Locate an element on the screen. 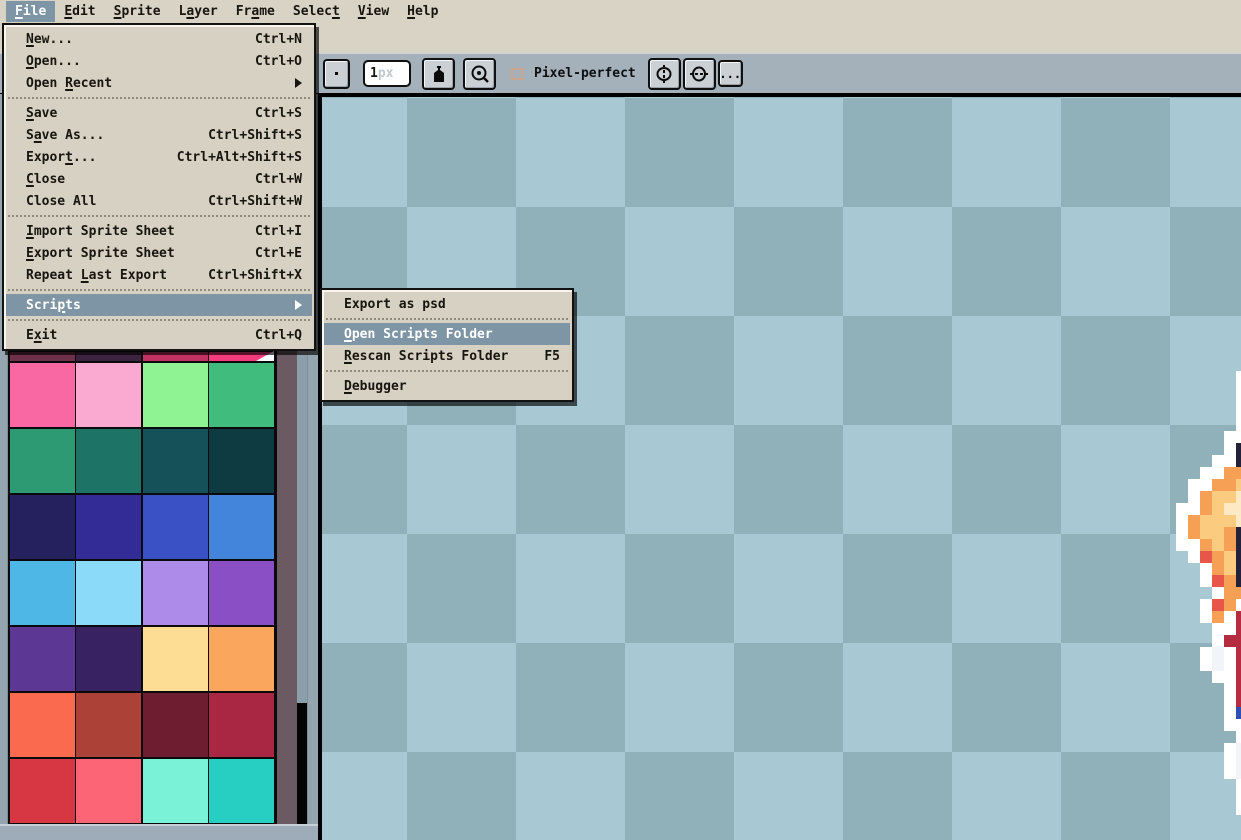  symmetry-horizontal-button is located at coordinates (699, 73).